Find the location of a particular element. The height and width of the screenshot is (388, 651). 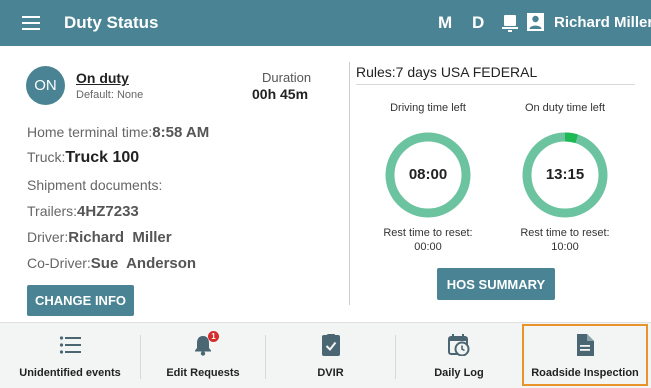

hos-summary-button: HOS SUMMARY is located at coordinates (496, 284).